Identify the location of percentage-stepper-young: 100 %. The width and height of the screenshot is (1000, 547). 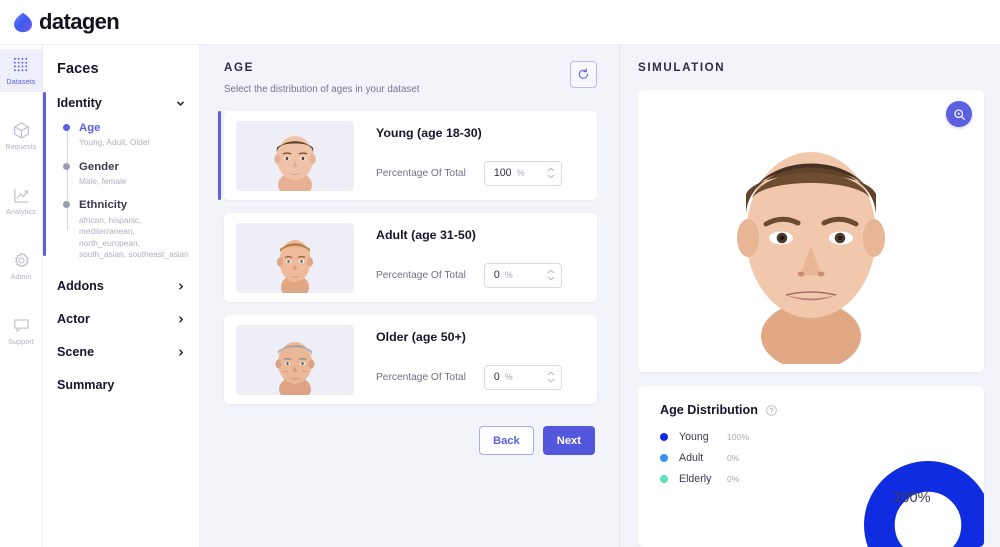
(522, 173).